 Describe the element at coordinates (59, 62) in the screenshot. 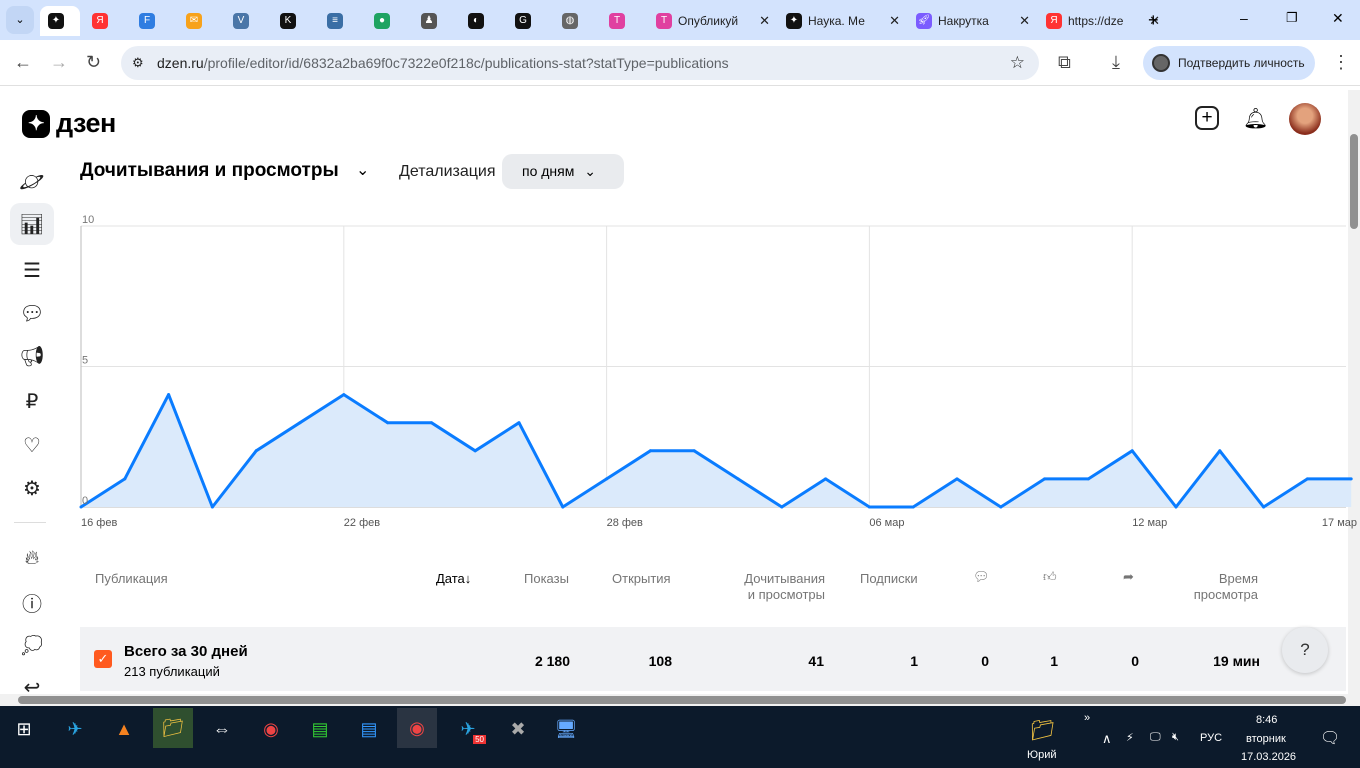

I see `forward-icon: →` at that location.